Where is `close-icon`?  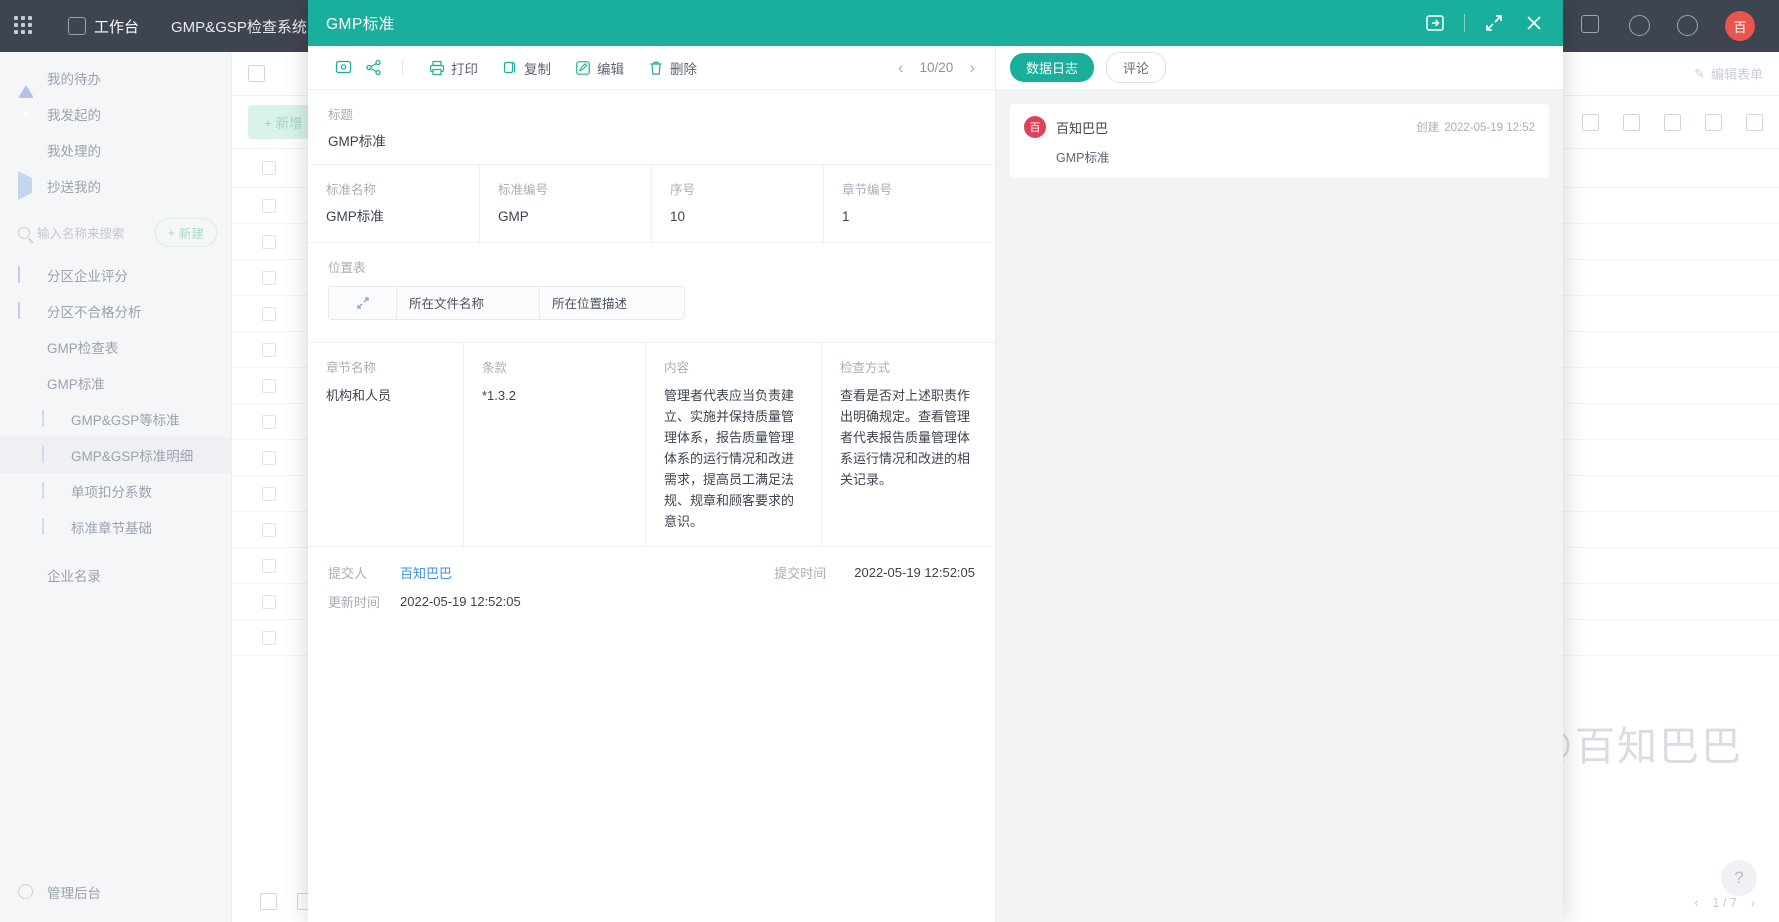
close-icon is located at coordinates (1534, 23).